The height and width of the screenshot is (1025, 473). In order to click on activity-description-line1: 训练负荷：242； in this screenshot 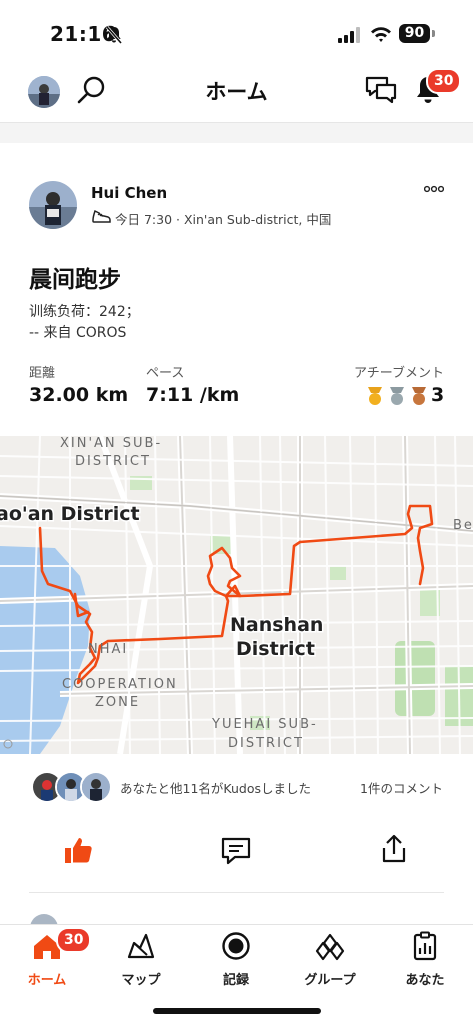, I will do `click(84, 312)`.